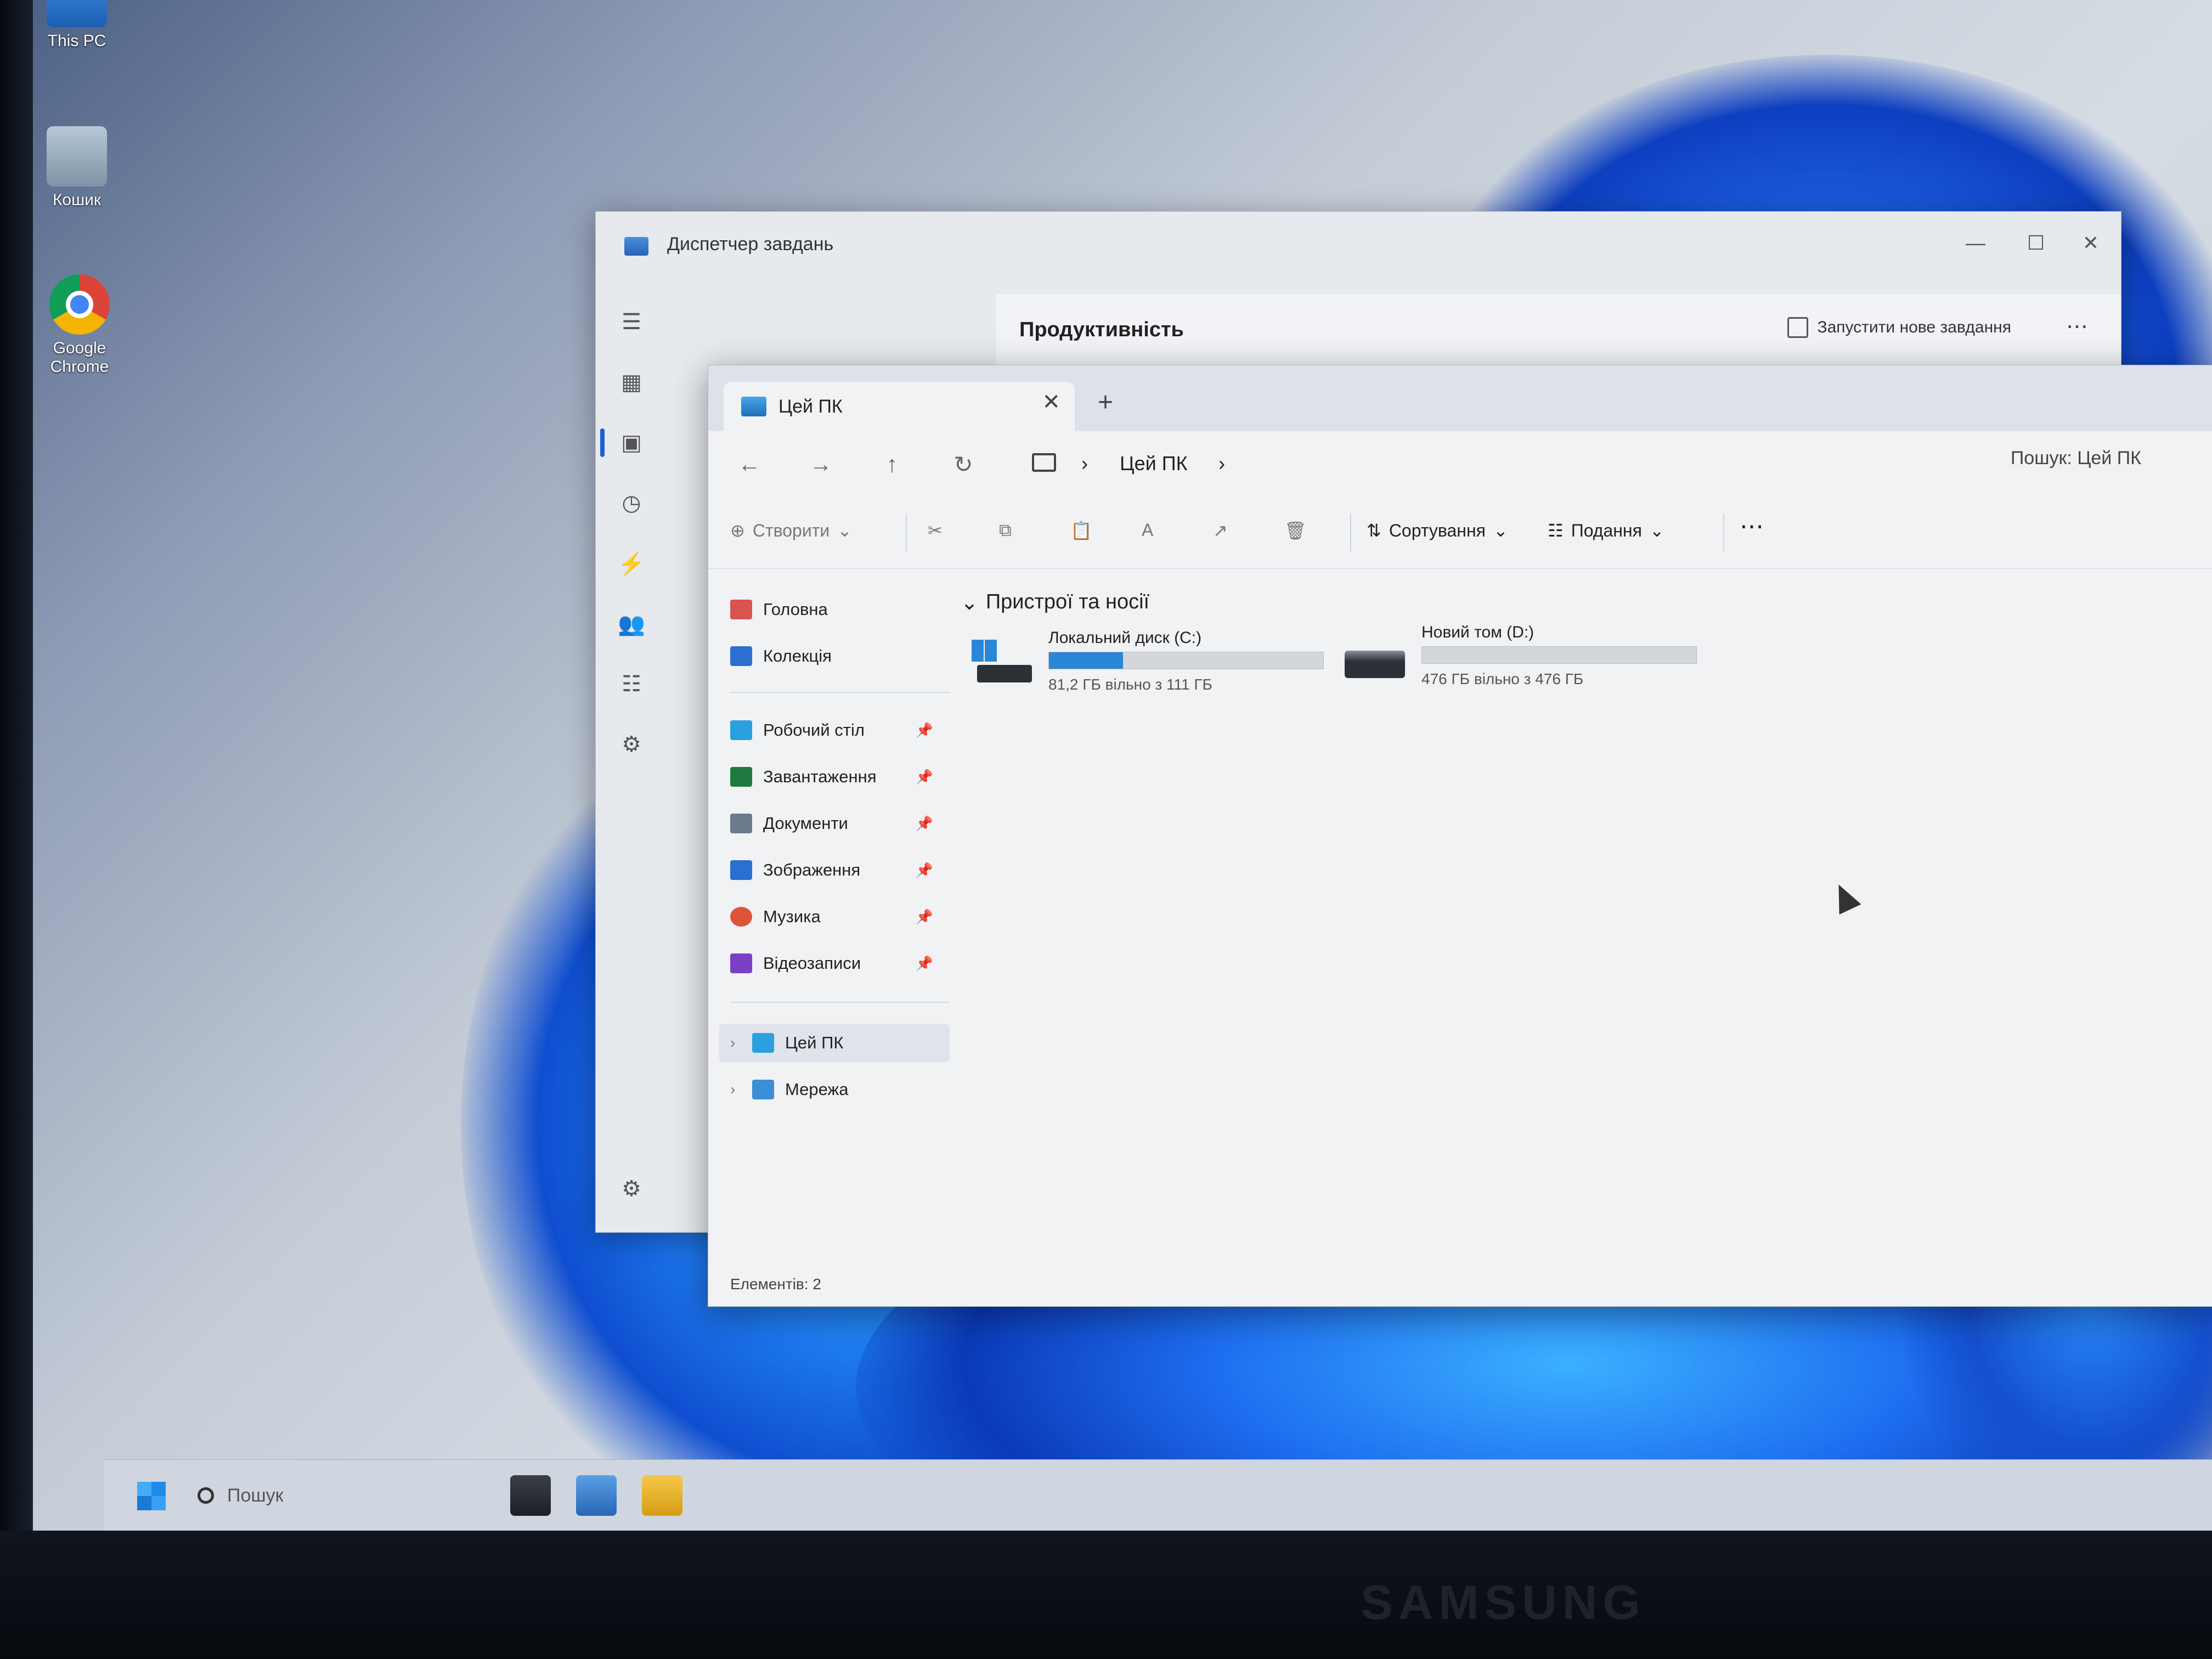 This screenshot has height=1659, width=2212. What do you see at coordinates (840, 656) in the screenshot?
I see `sidebar-item-gallery: Колекція` at bounding box center [840, 656].